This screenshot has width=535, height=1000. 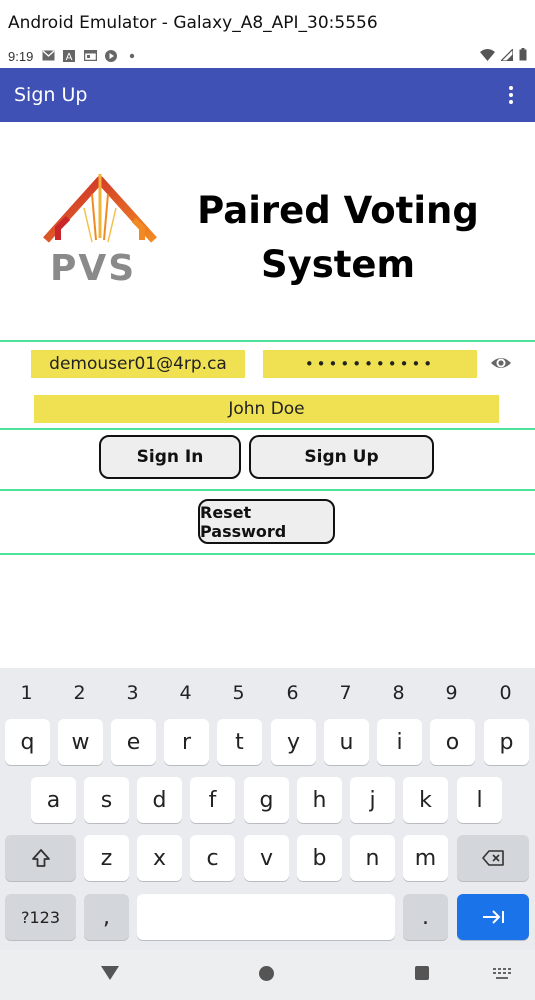 What do you see at coordinates (79, 693) in the screenshot?
I see `key-2: 2` at bounding box center [79, 693].